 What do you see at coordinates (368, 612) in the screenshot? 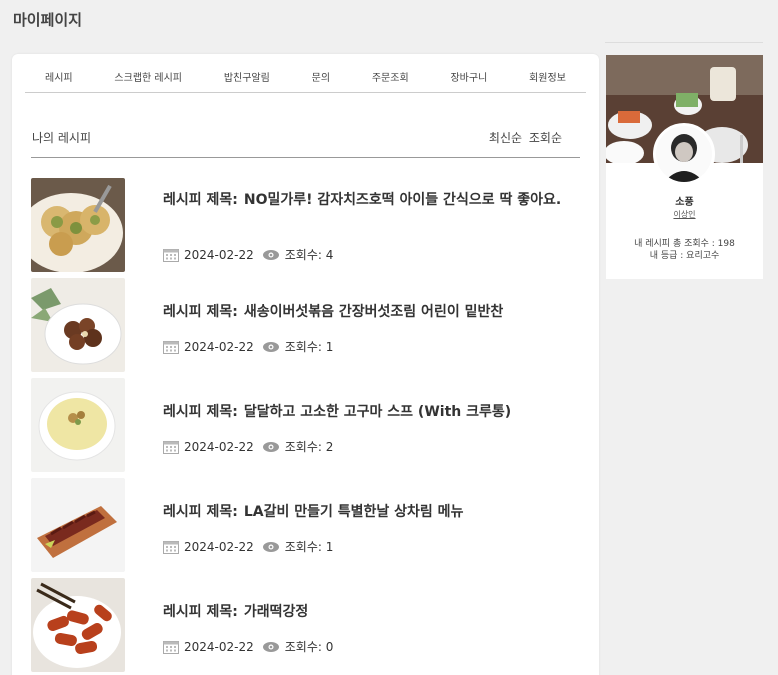
I see `recipe-title: 레시피 제목: 가래떡강정` at bounding box center [368, 612].